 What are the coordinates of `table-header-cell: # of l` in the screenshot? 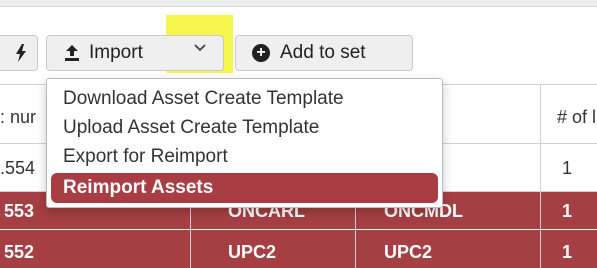 It's located at (576, 117).